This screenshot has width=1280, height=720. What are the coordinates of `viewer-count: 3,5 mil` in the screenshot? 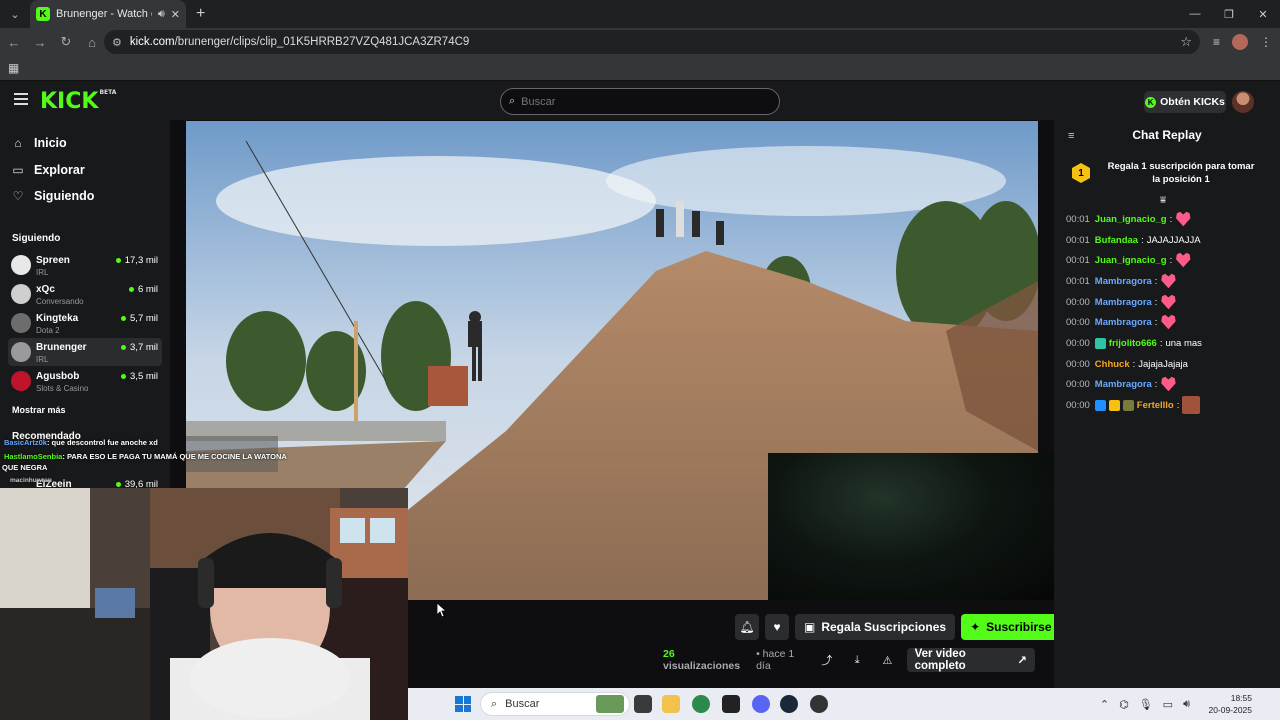 It's located at (139, 376).